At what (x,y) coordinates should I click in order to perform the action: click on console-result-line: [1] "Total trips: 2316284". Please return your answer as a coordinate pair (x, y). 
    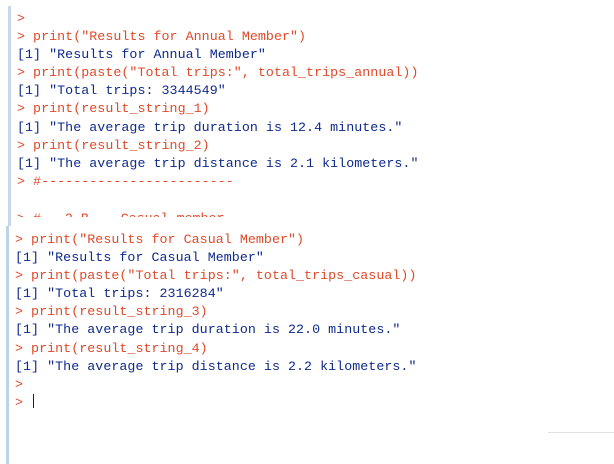
    Looking at the image, I should click on (119, 294).